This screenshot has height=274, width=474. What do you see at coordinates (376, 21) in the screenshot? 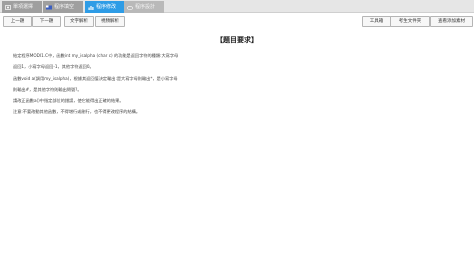
I see `toolbox-button: 工具箱` at bounding box center [376, 21].